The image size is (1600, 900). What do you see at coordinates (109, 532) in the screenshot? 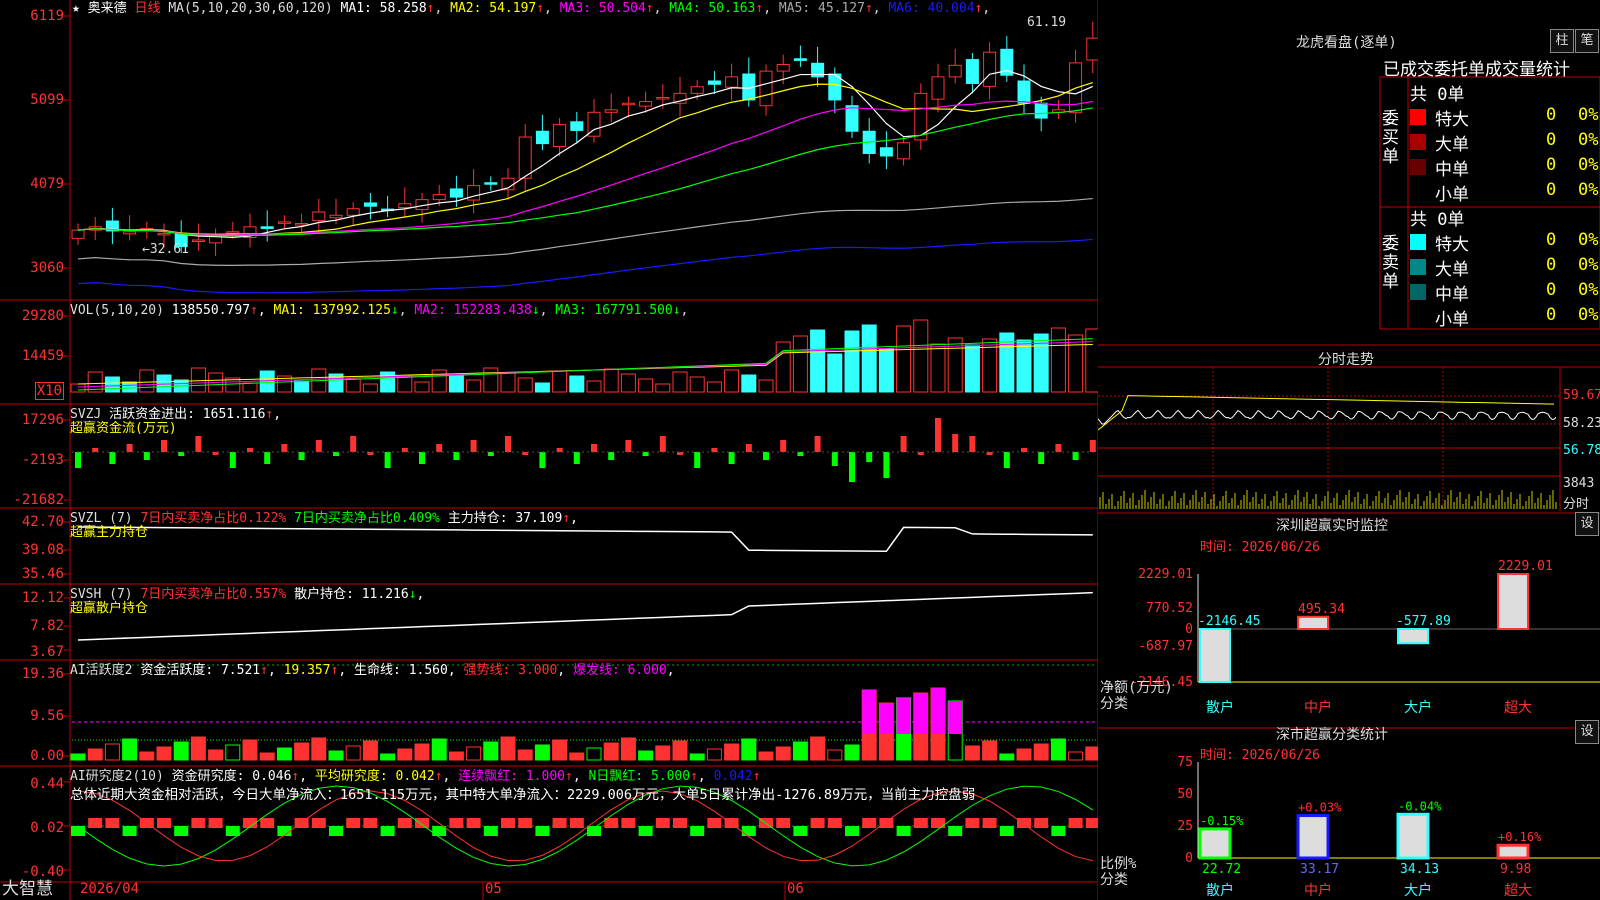
I see `svzl-subtitle: 超赢主力持仓` at bounding box center [109, 532].